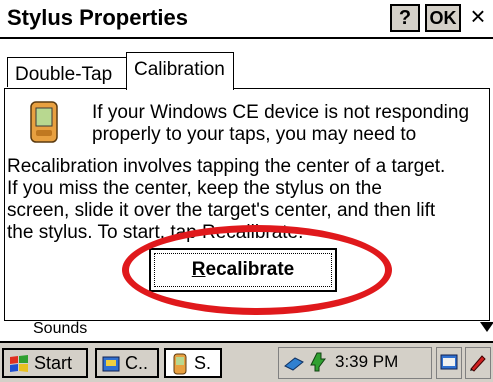 The image size is (493, 382). Describe the element at coordinates (366, 362) in the screenshot. I see `clock: 3:39 PM` at that location.